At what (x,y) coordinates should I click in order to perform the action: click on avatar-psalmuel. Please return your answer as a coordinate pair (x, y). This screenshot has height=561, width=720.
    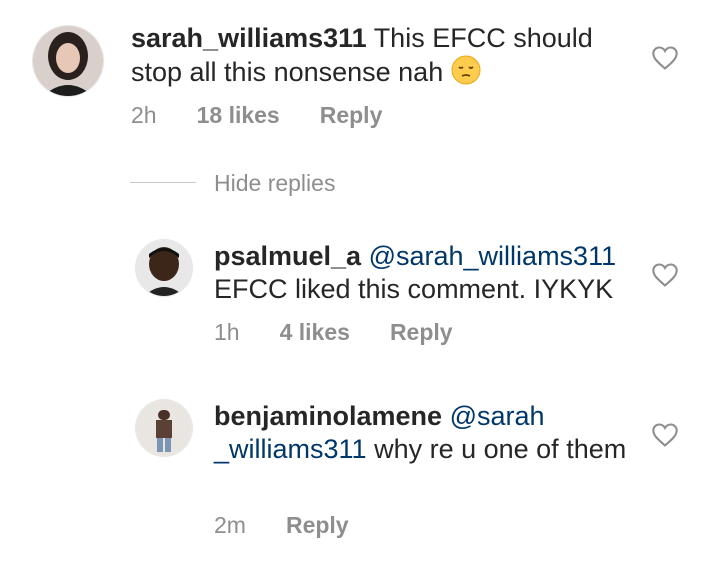
    Looking at the image, I should click on (164, 268).